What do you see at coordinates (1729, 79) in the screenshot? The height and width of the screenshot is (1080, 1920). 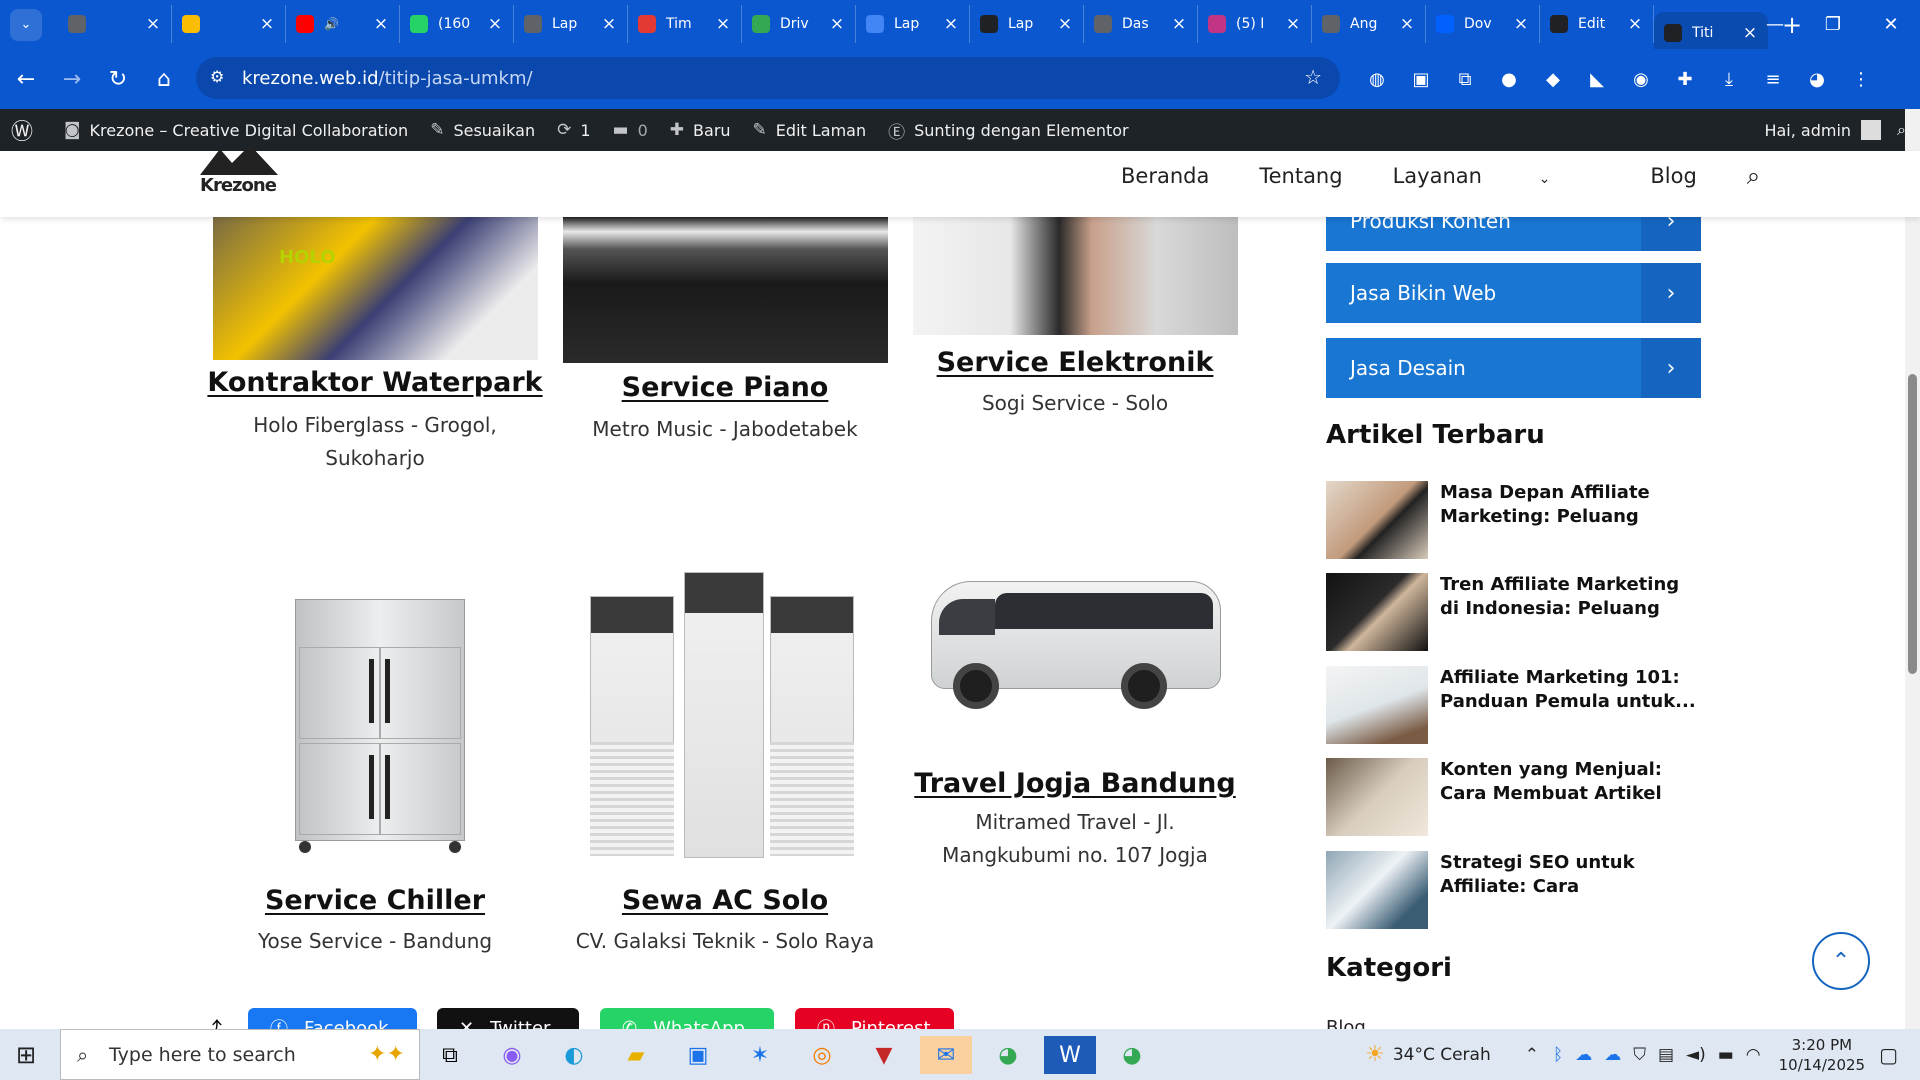 I see `download-icon: ⤓` at bounding box center [1729, 79].